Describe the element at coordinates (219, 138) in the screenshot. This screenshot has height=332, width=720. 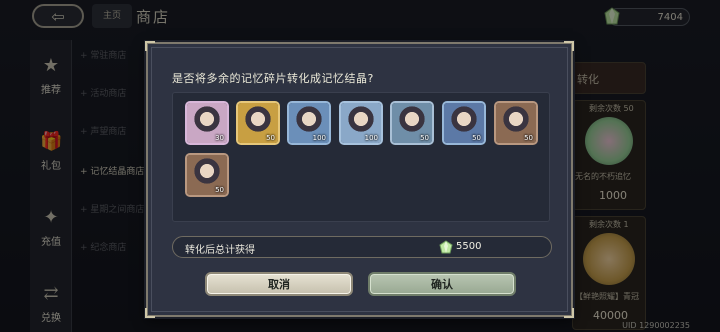
I see `fragment-count: 30` at that location.